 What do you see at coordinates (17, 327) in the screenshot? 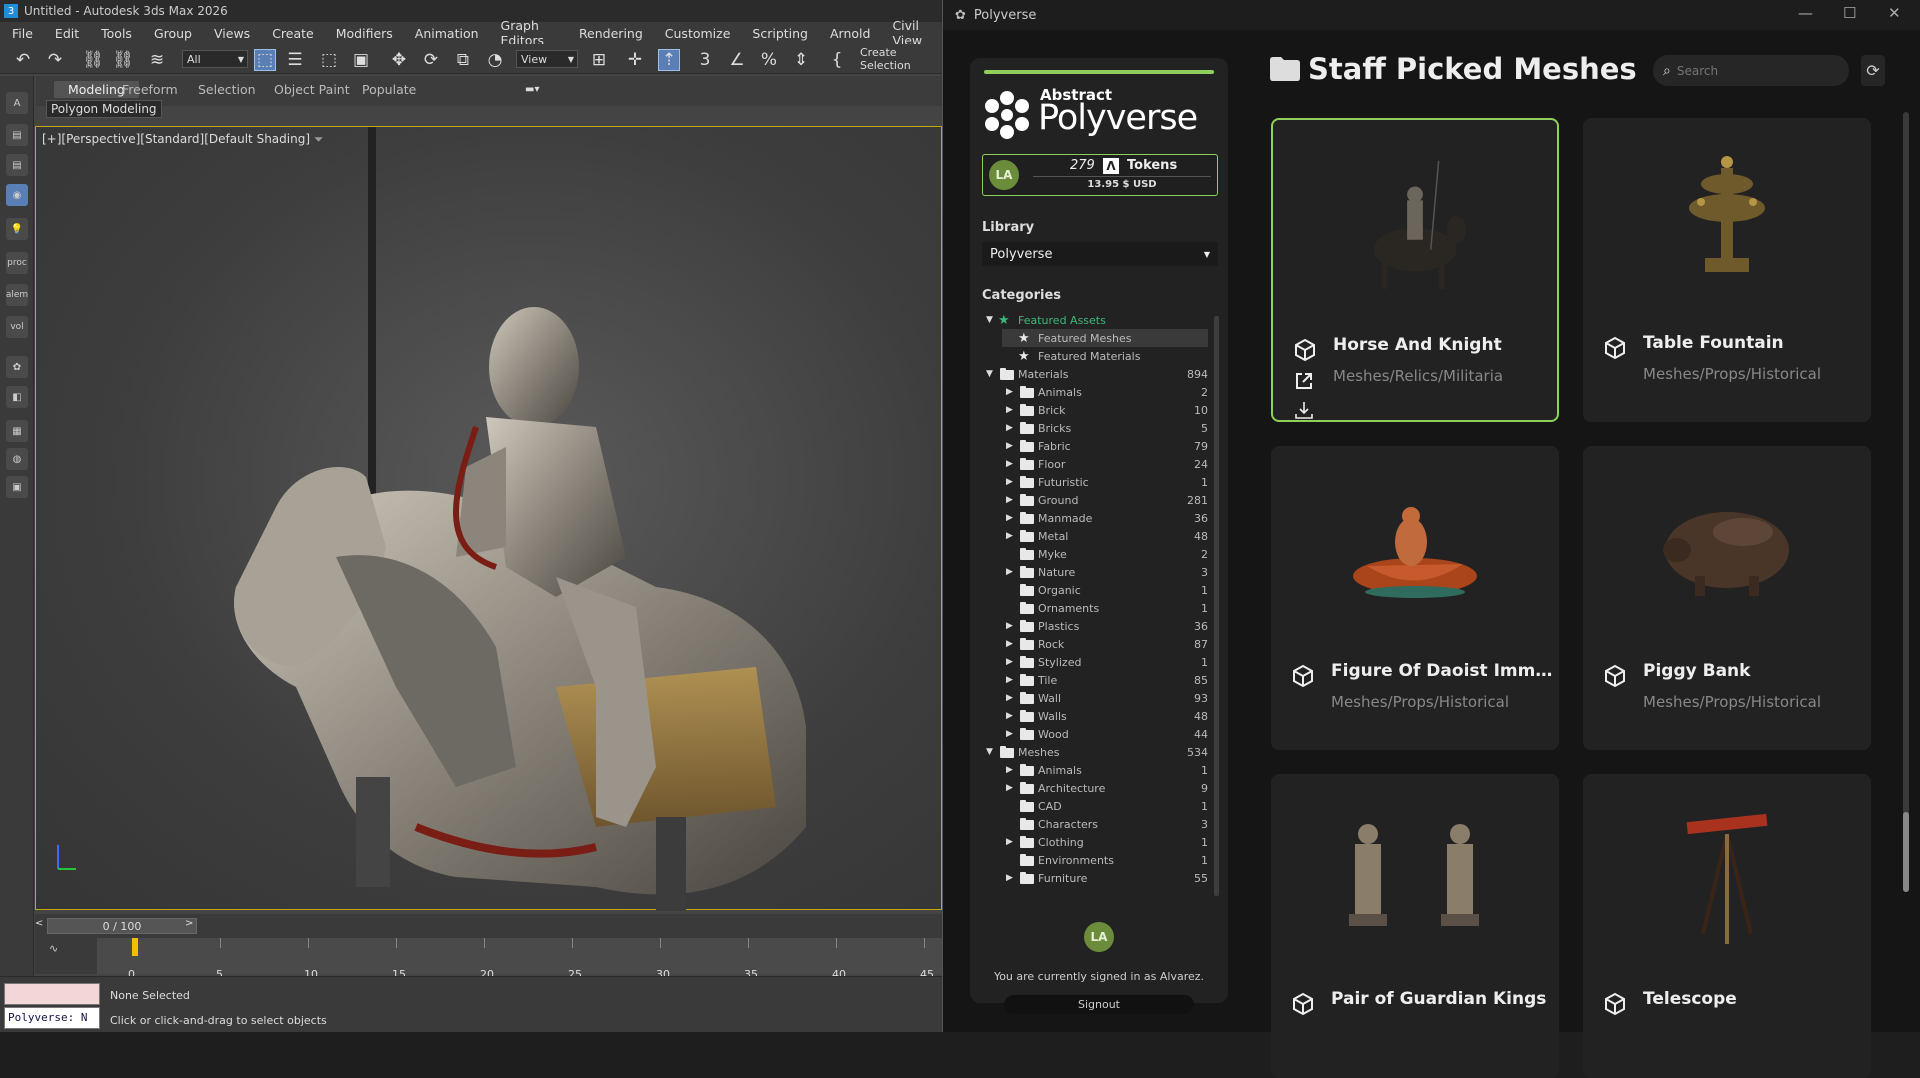
I see `vol-tool-icon: vol` at bounding box center [17, 327].